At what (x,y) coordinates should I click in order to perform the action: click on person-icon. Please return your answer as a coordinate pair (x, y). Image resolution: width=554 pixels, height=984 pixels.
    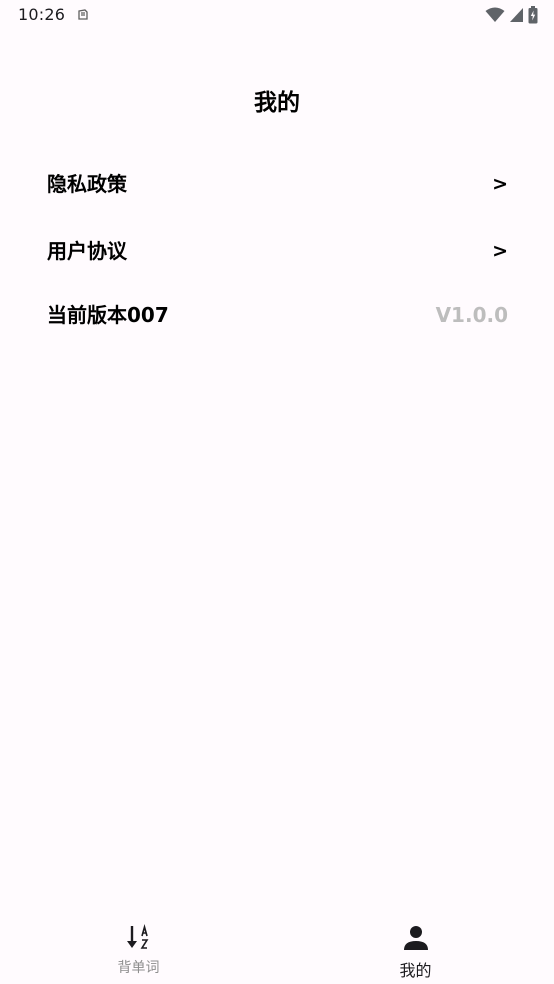
    Looking at the image, I should click on (415, 938).